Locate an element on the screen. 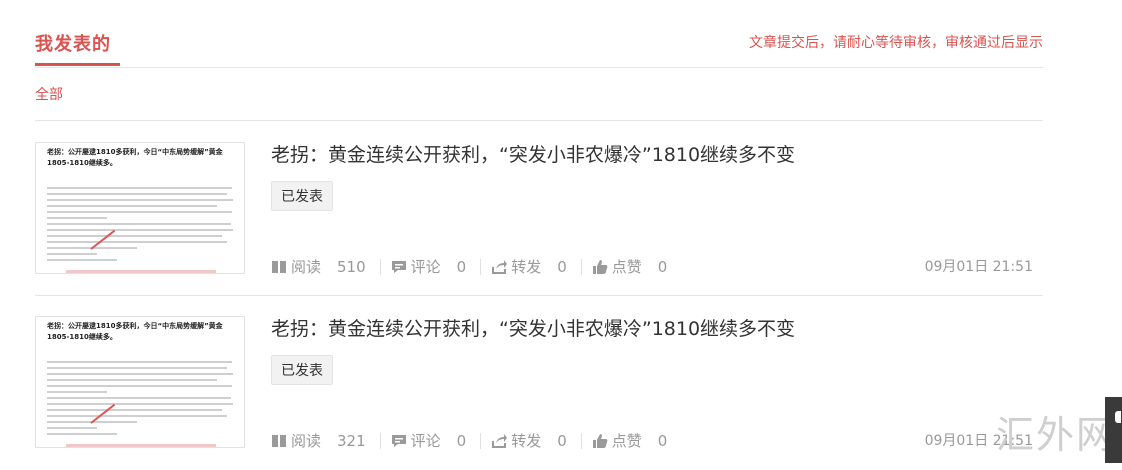 This screenshot has height=470, width=1122. read-stat: 阅读 510 is located at coordinates (318, 266).